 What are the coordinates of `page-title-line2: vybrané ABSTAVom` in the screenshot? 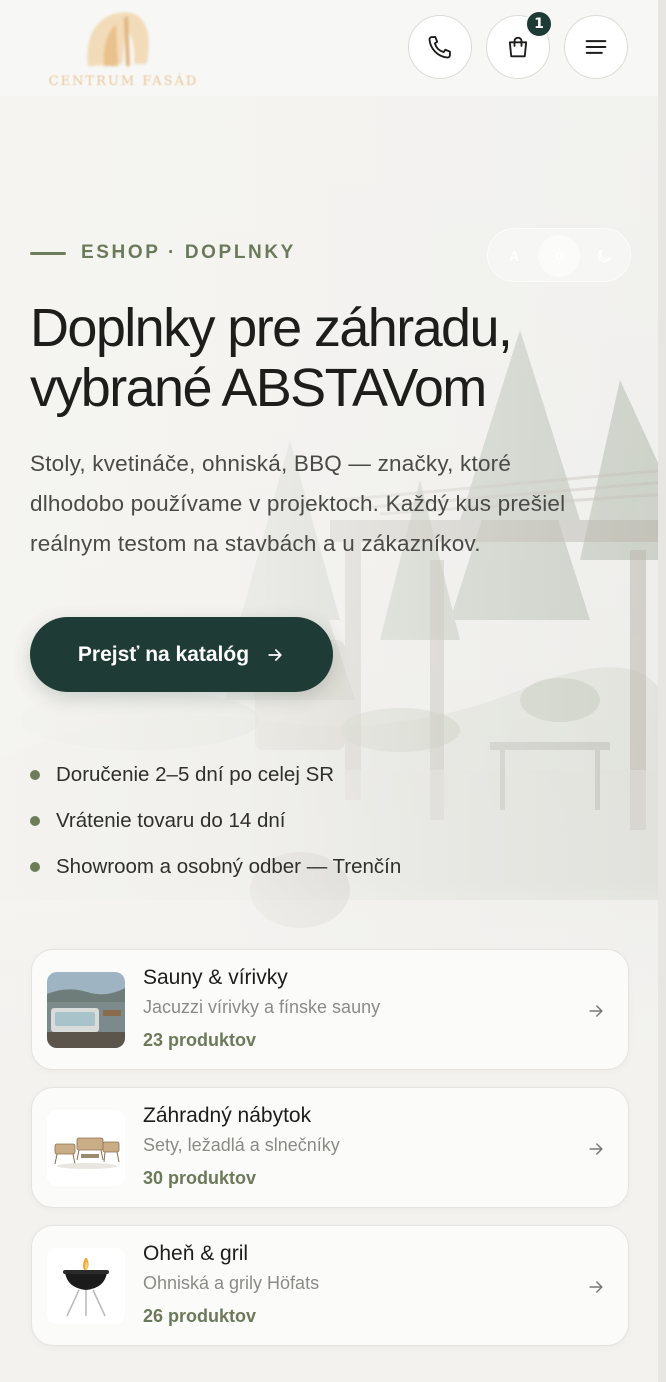 It's located at (258, 388).